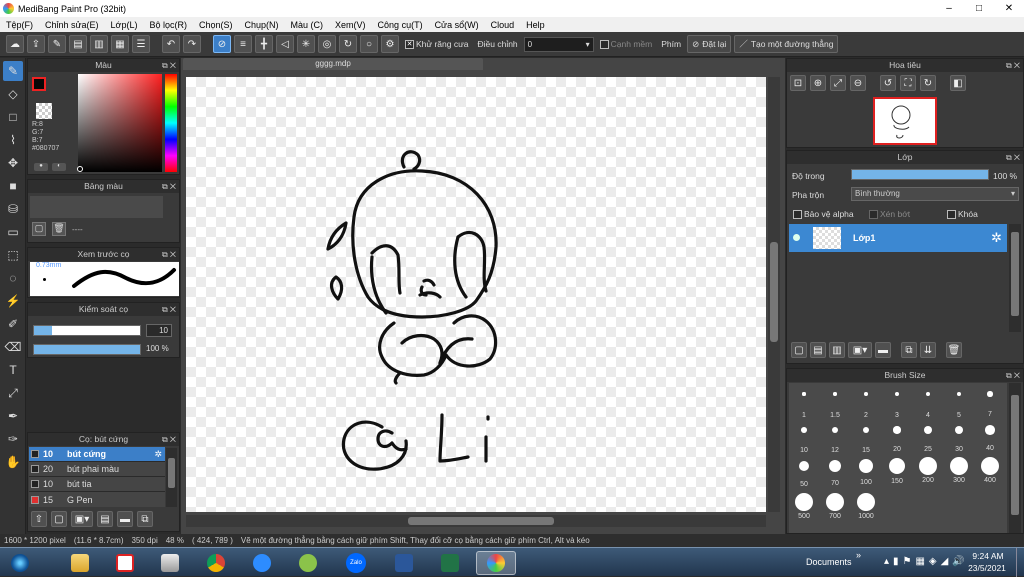 This screenshot has height=577, width=1024. I want to click on brush-size-option: 4, so click(928, 402).